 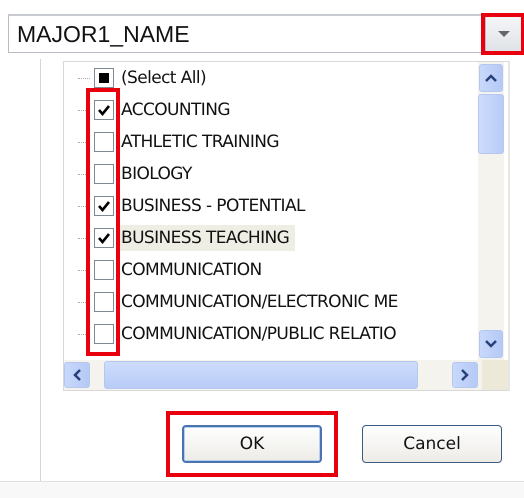 I want to click on list-item: BUSINESS - POTENTIAL, so click(x=214, y=206).